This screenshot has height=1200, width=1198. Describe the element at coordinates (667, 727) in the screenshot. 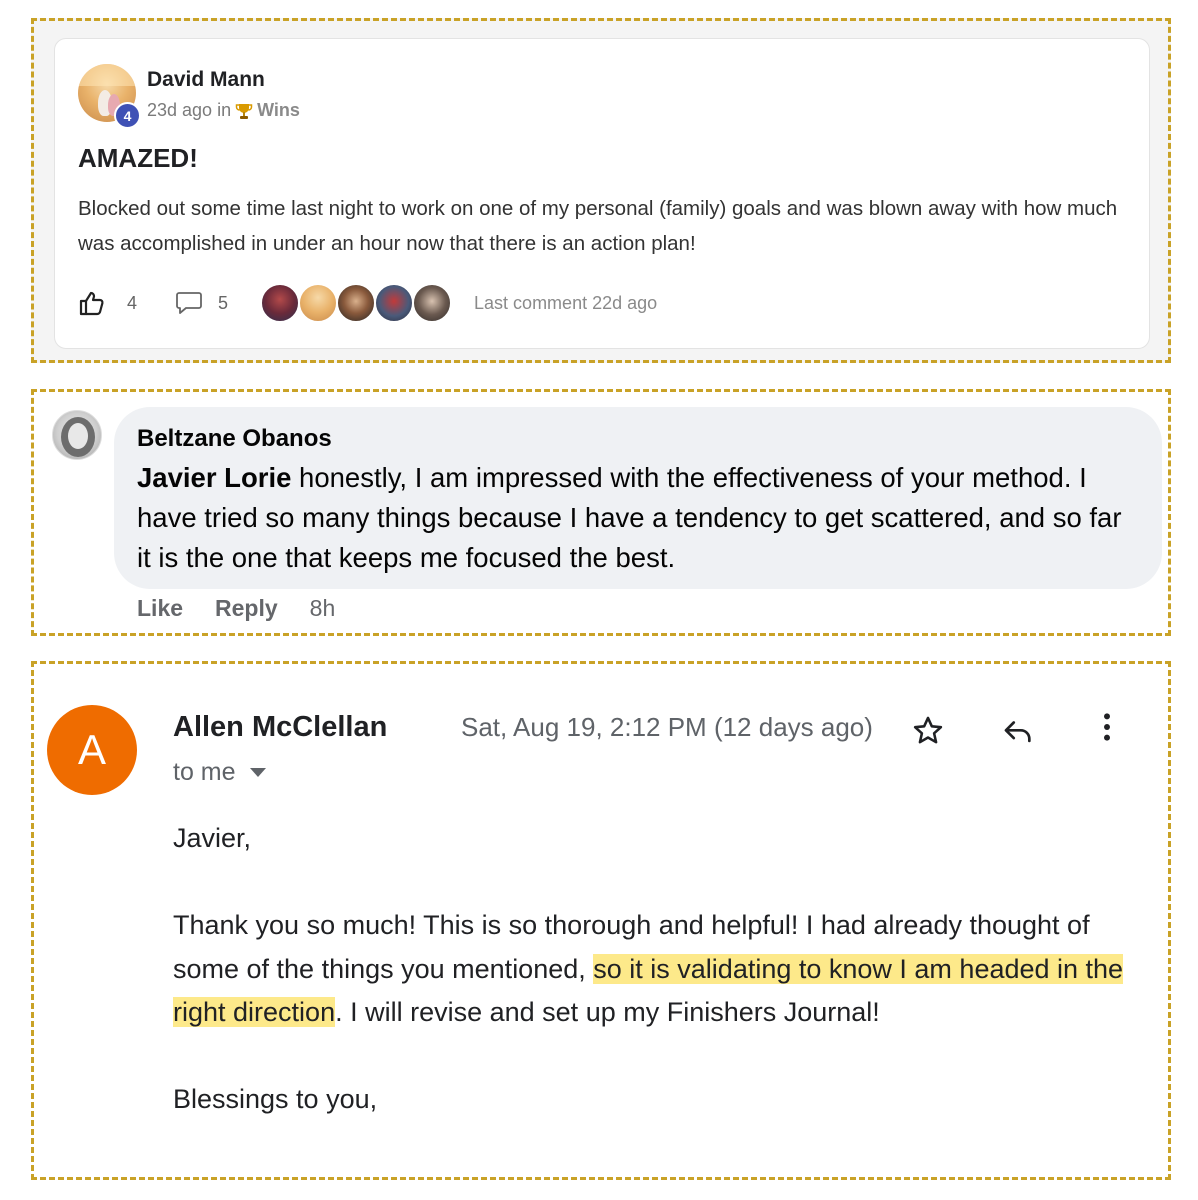

I see `email-date: Sat, Aug 19, 2:12 PM (12 days ago)` at that location.